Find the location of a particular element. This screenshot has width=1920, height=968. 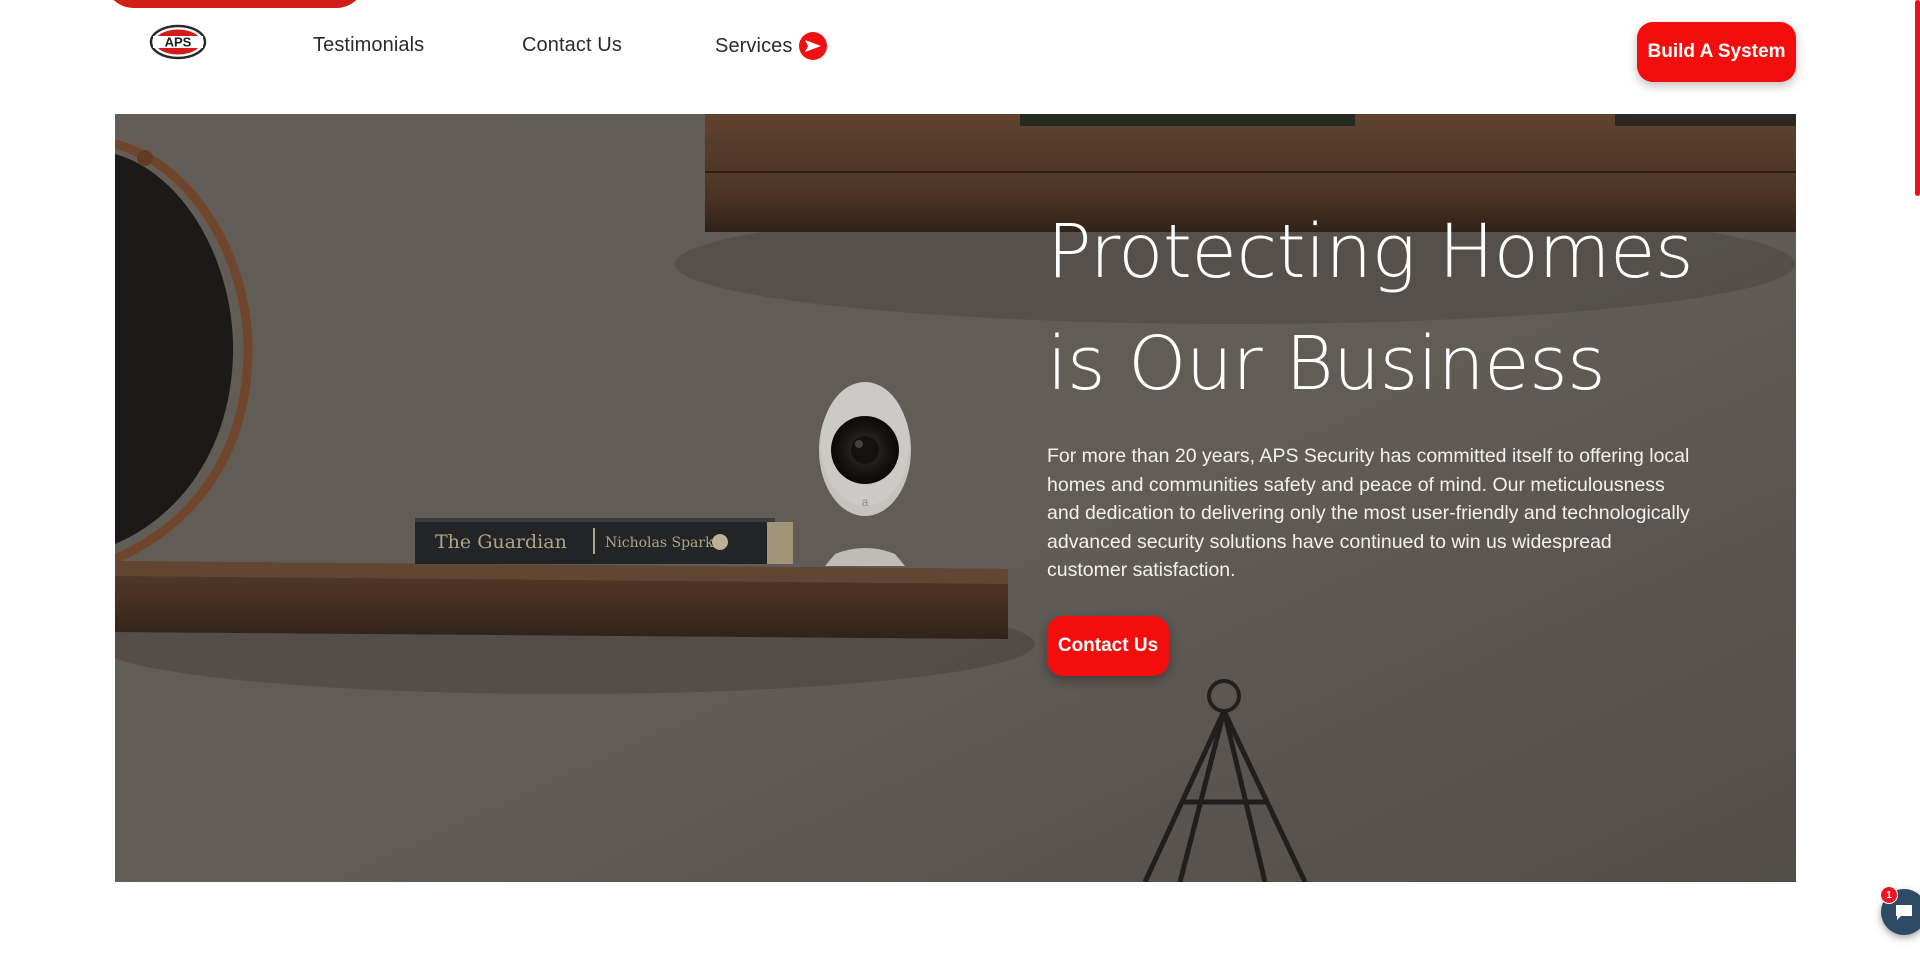

nav-testimonials-link: Testimonials is located at coordinates (368, 45).